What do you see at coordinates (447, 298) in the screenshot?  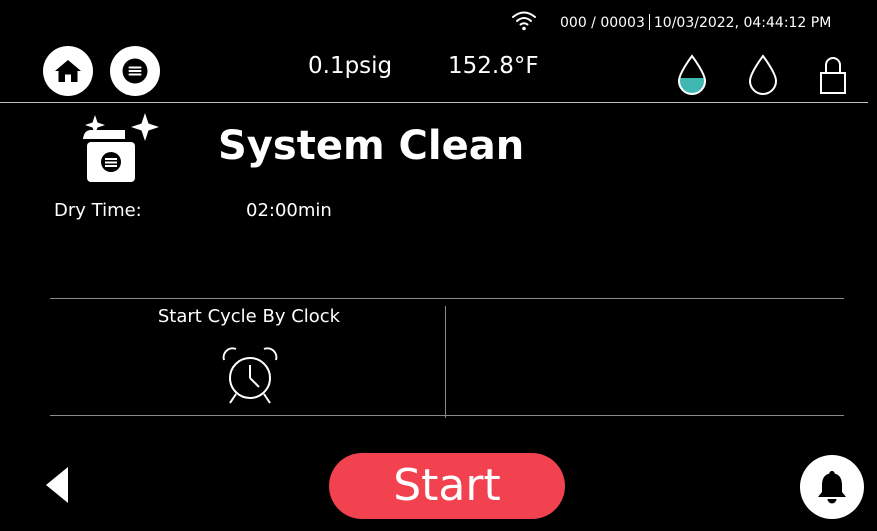 I see `options-box-top-border` at bounding box center [447, 298].